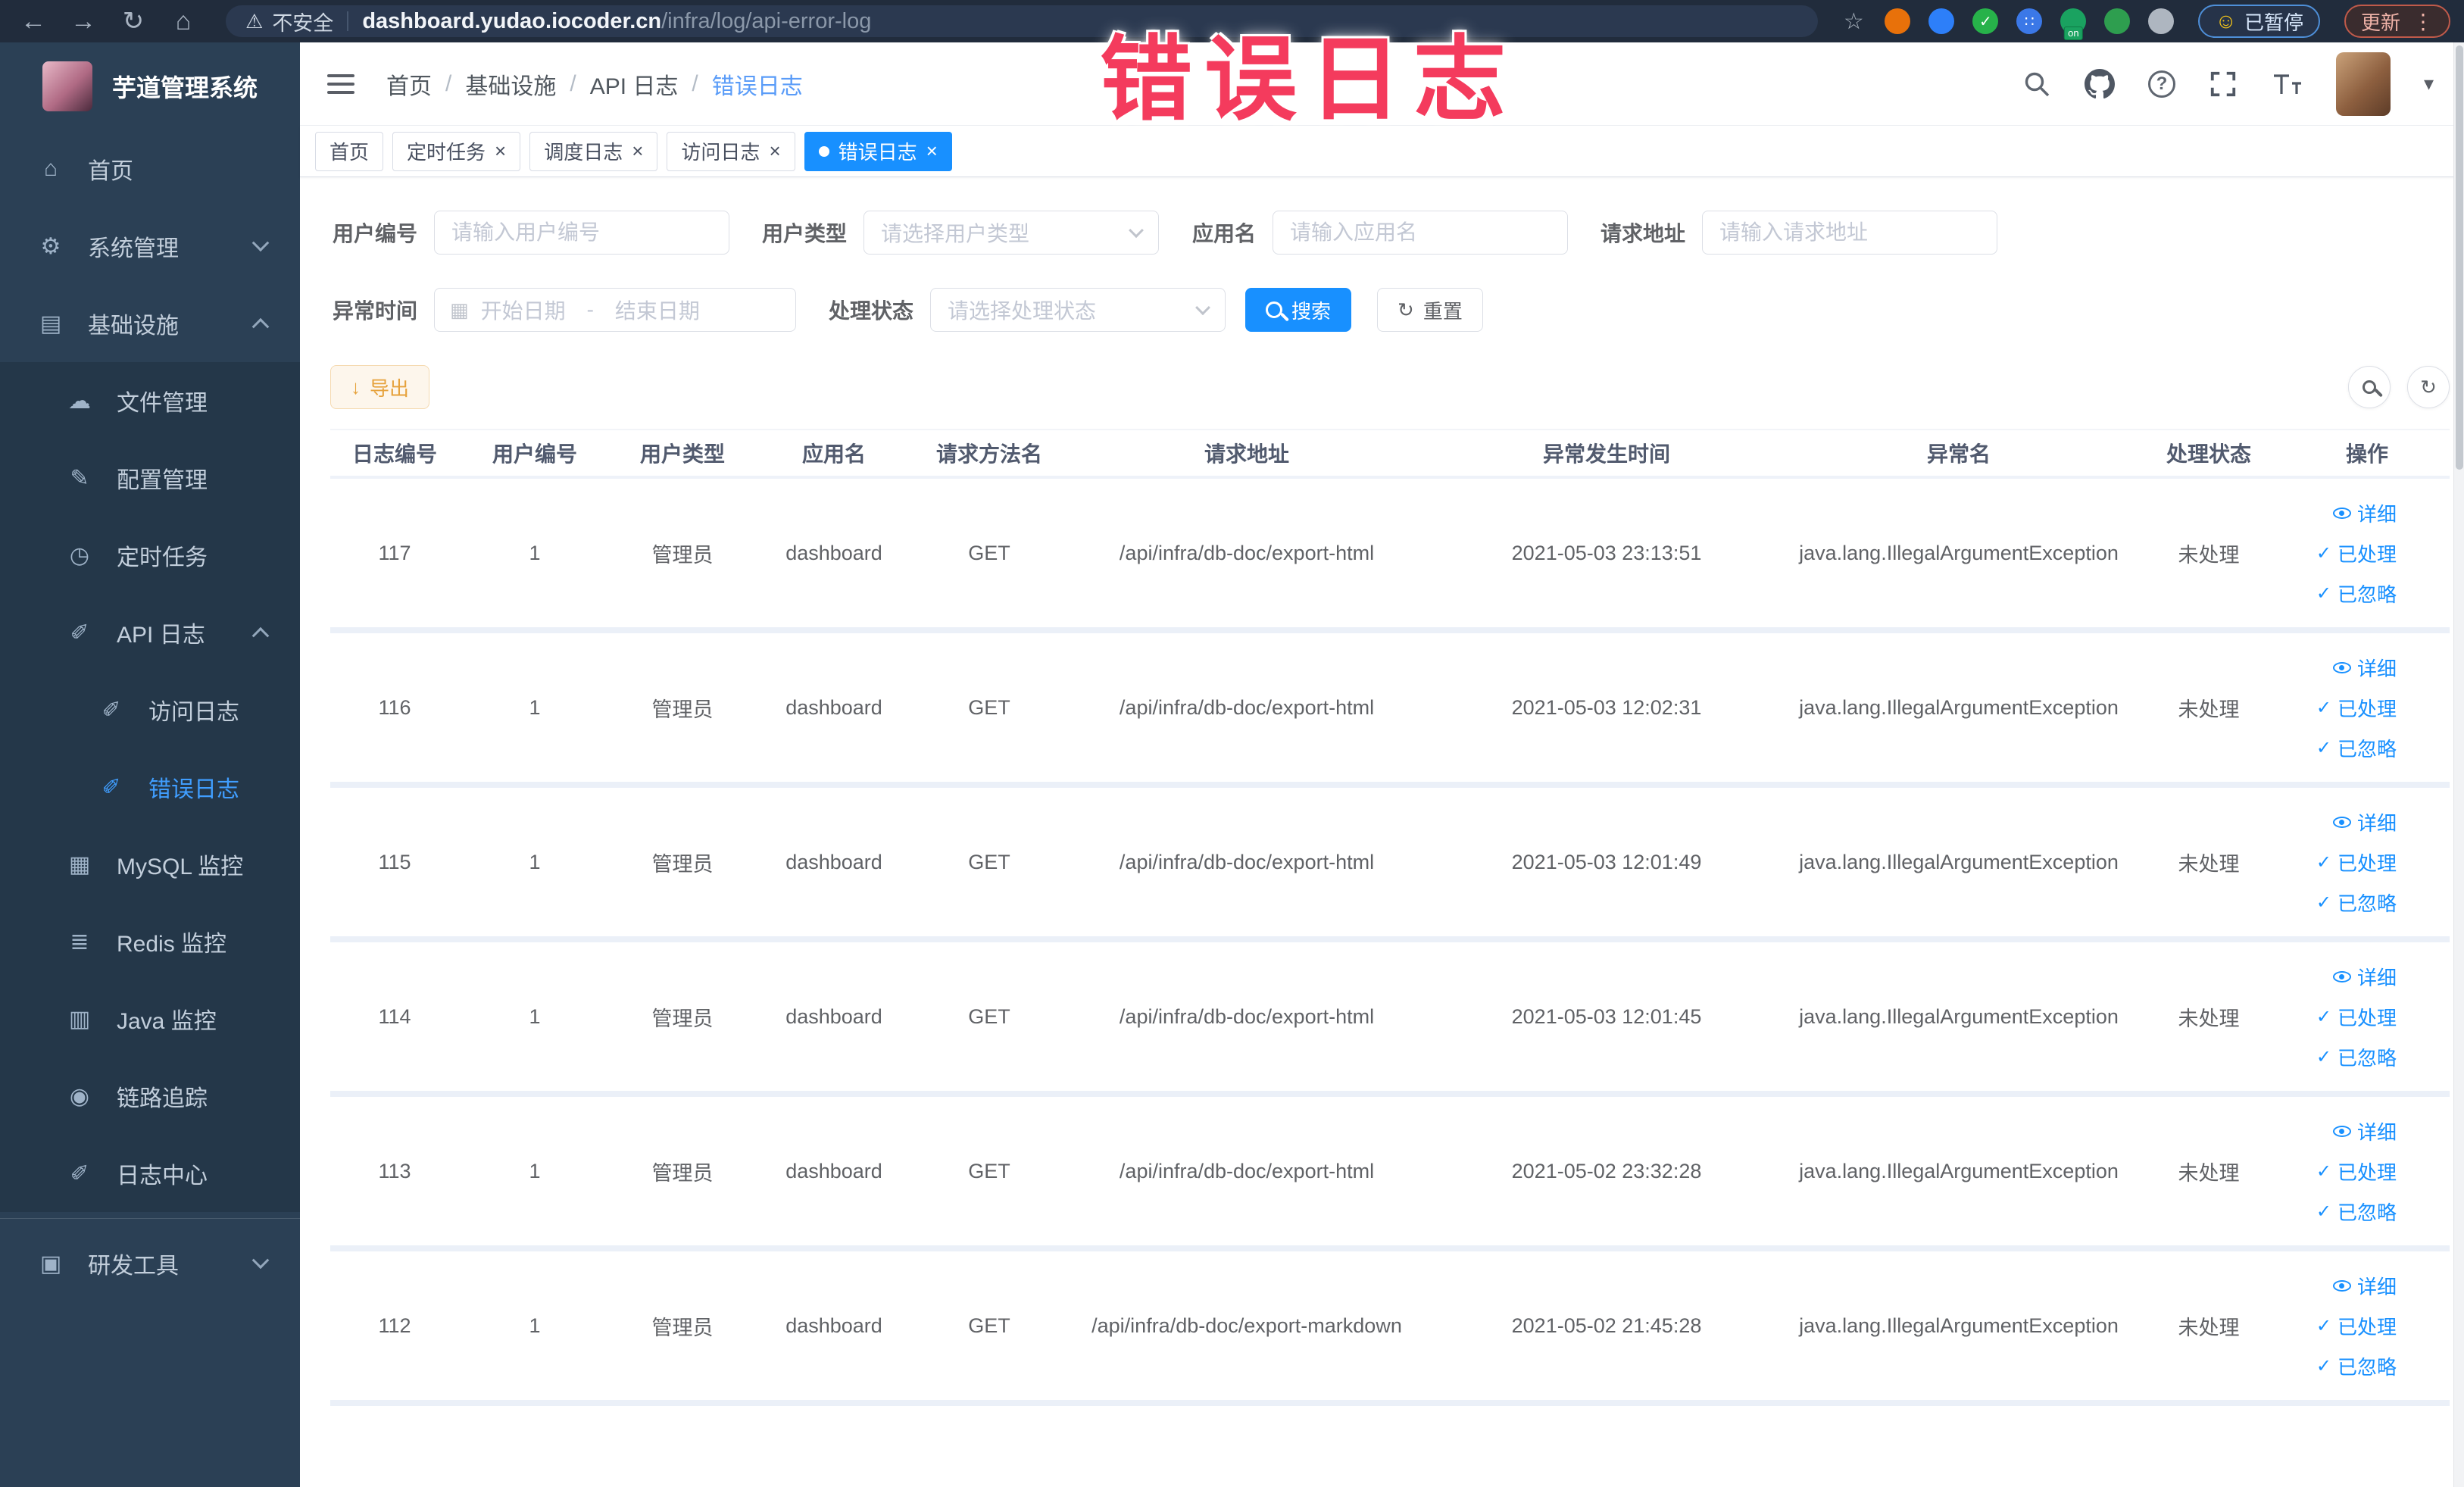  Describe the element at coordinates (380, 387) in the screenshot. I see `export-button: ↓ 导出` at that location.